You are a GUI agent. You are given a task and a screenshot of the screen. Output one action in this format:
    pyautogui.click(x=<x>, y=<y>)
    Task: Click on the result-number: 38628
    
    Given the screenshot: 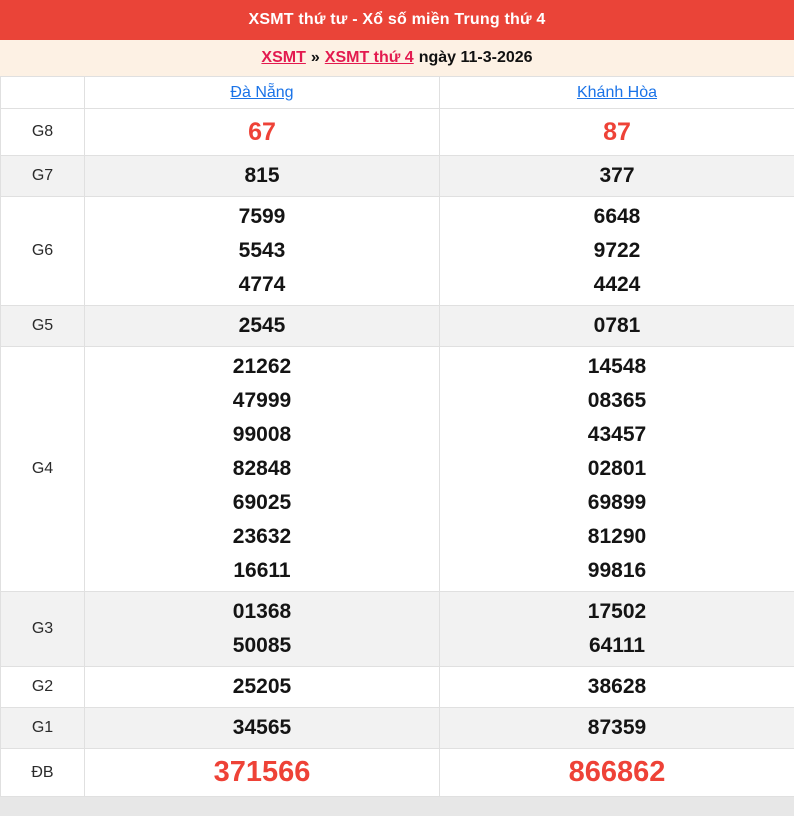 What is the action you would take?
    pyautogui.click(x=617, y=686)
    